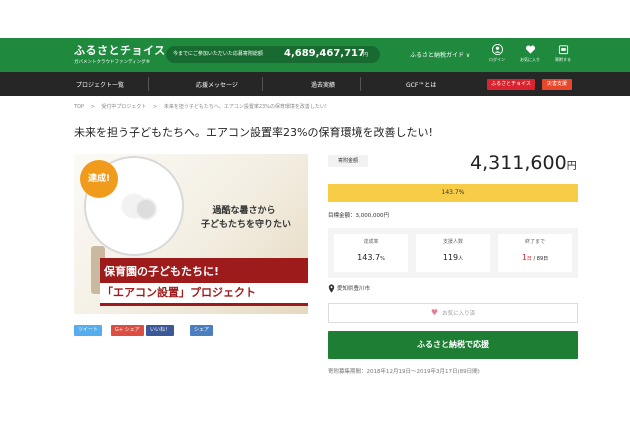 The width and height of the screenshot is (630, 430). What do you see at coordinates (162, 271) in the screenshot?
I see `hero-banner-line1: 保育園の子どもたちに!` at bounding box center [162, 271].